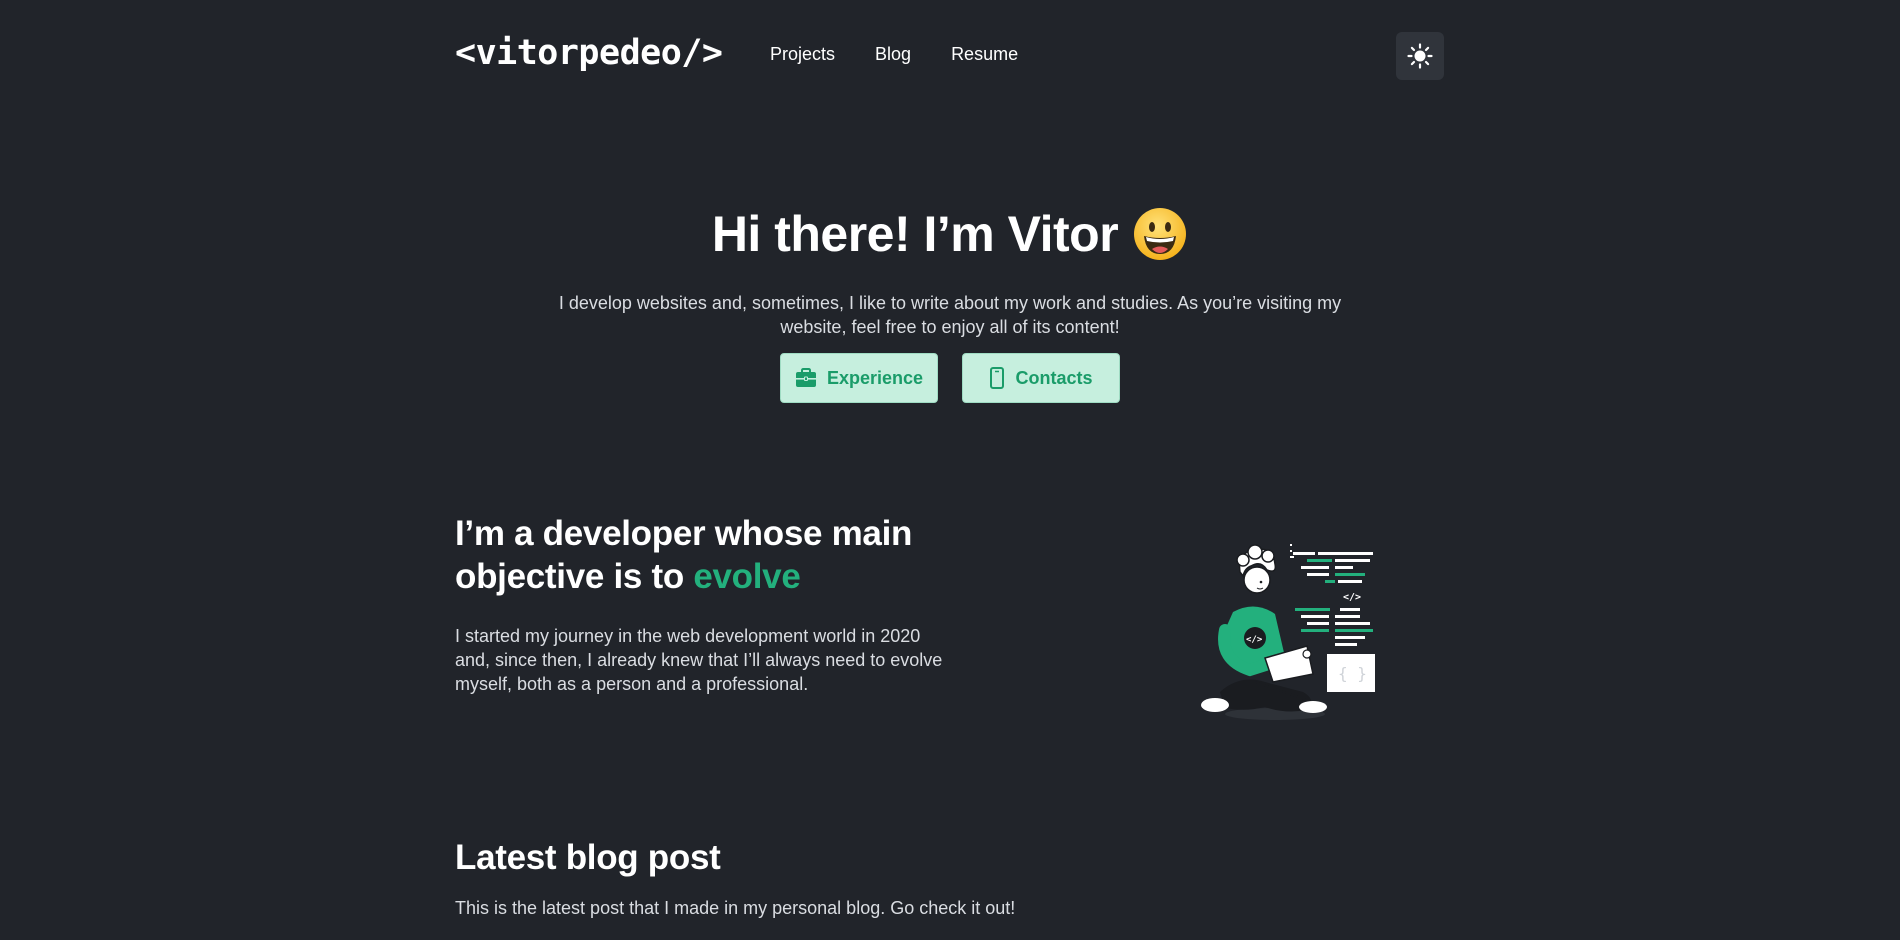 This screenshot has height=940, width=1900. I want to click on sun-icon, so click(1420, 56).